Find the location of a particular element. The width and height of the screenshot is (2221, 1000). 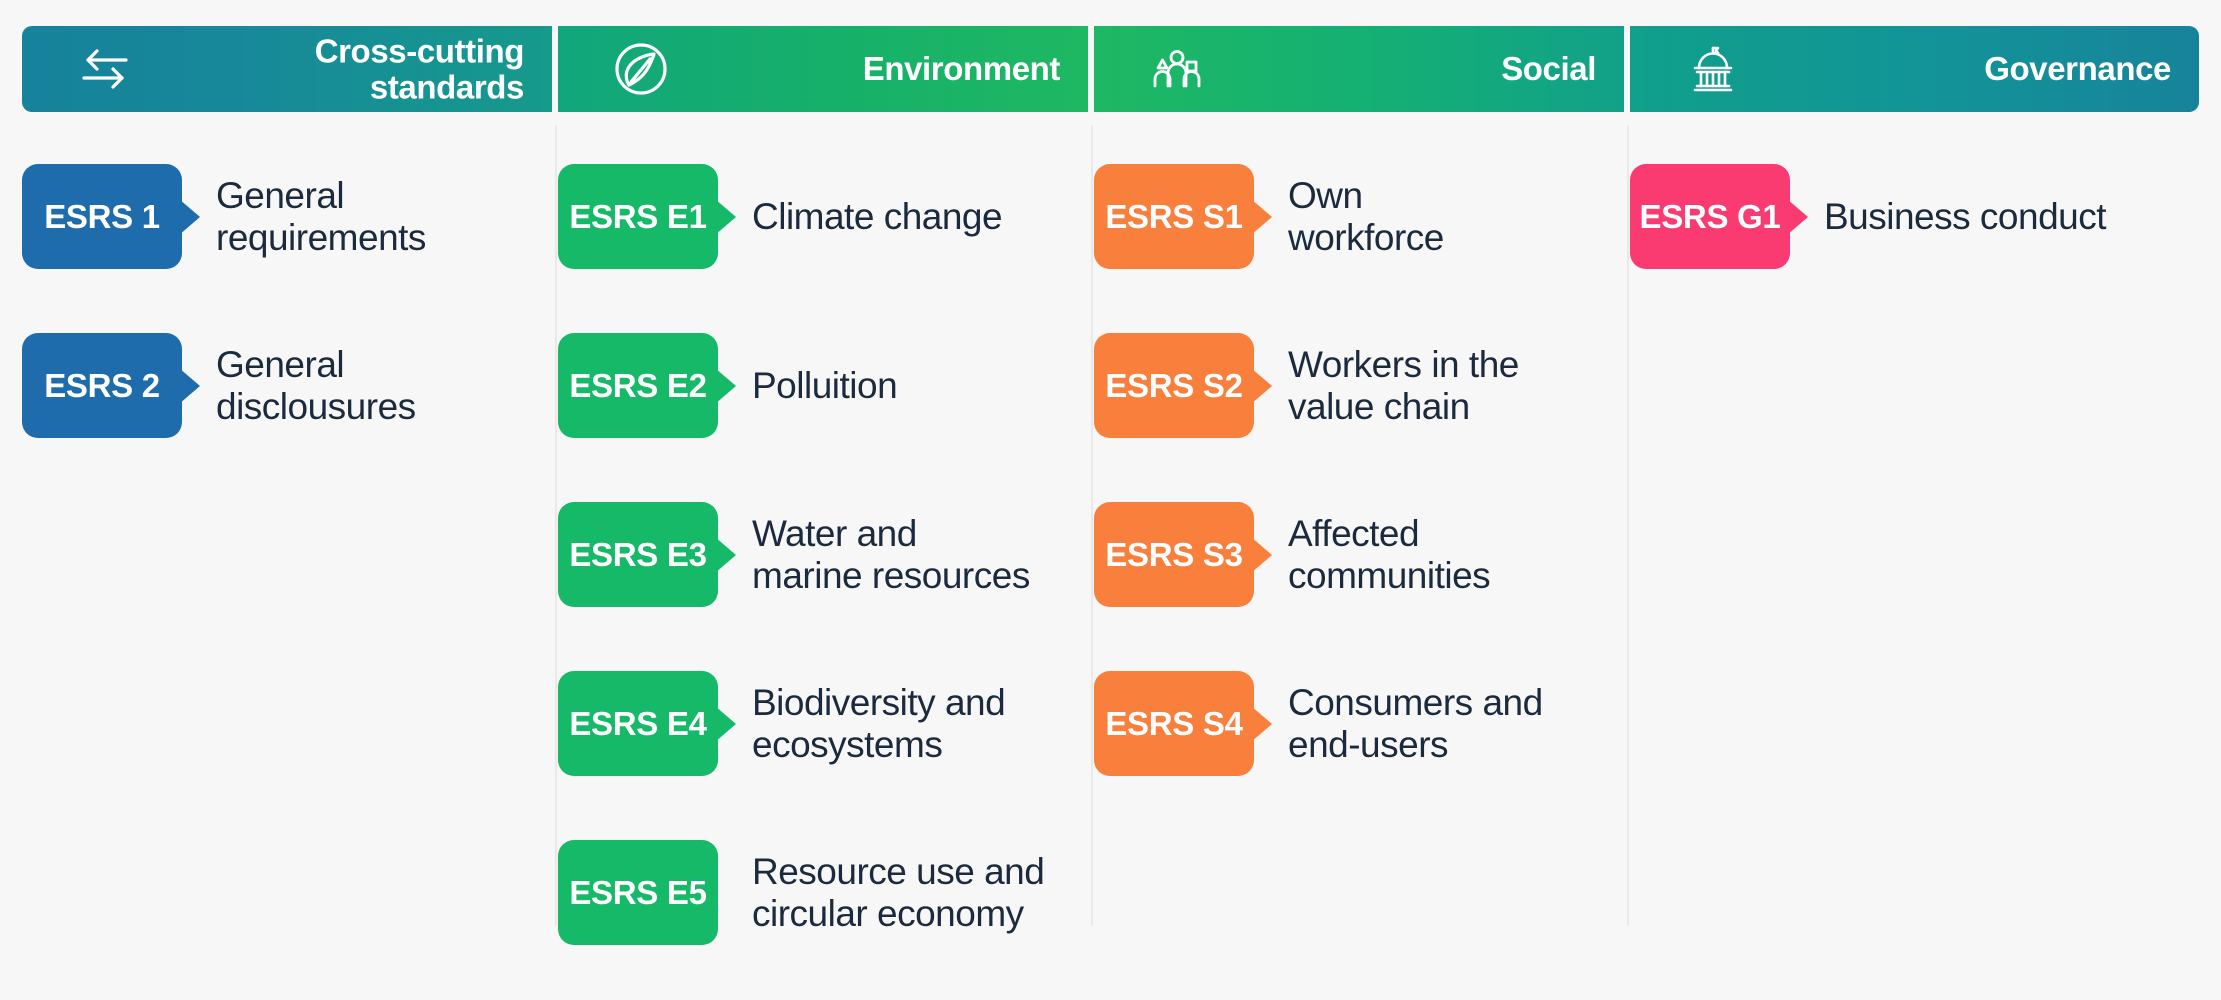

badge-wrapper: ESRS E5 is located at coordinates (644, 892).